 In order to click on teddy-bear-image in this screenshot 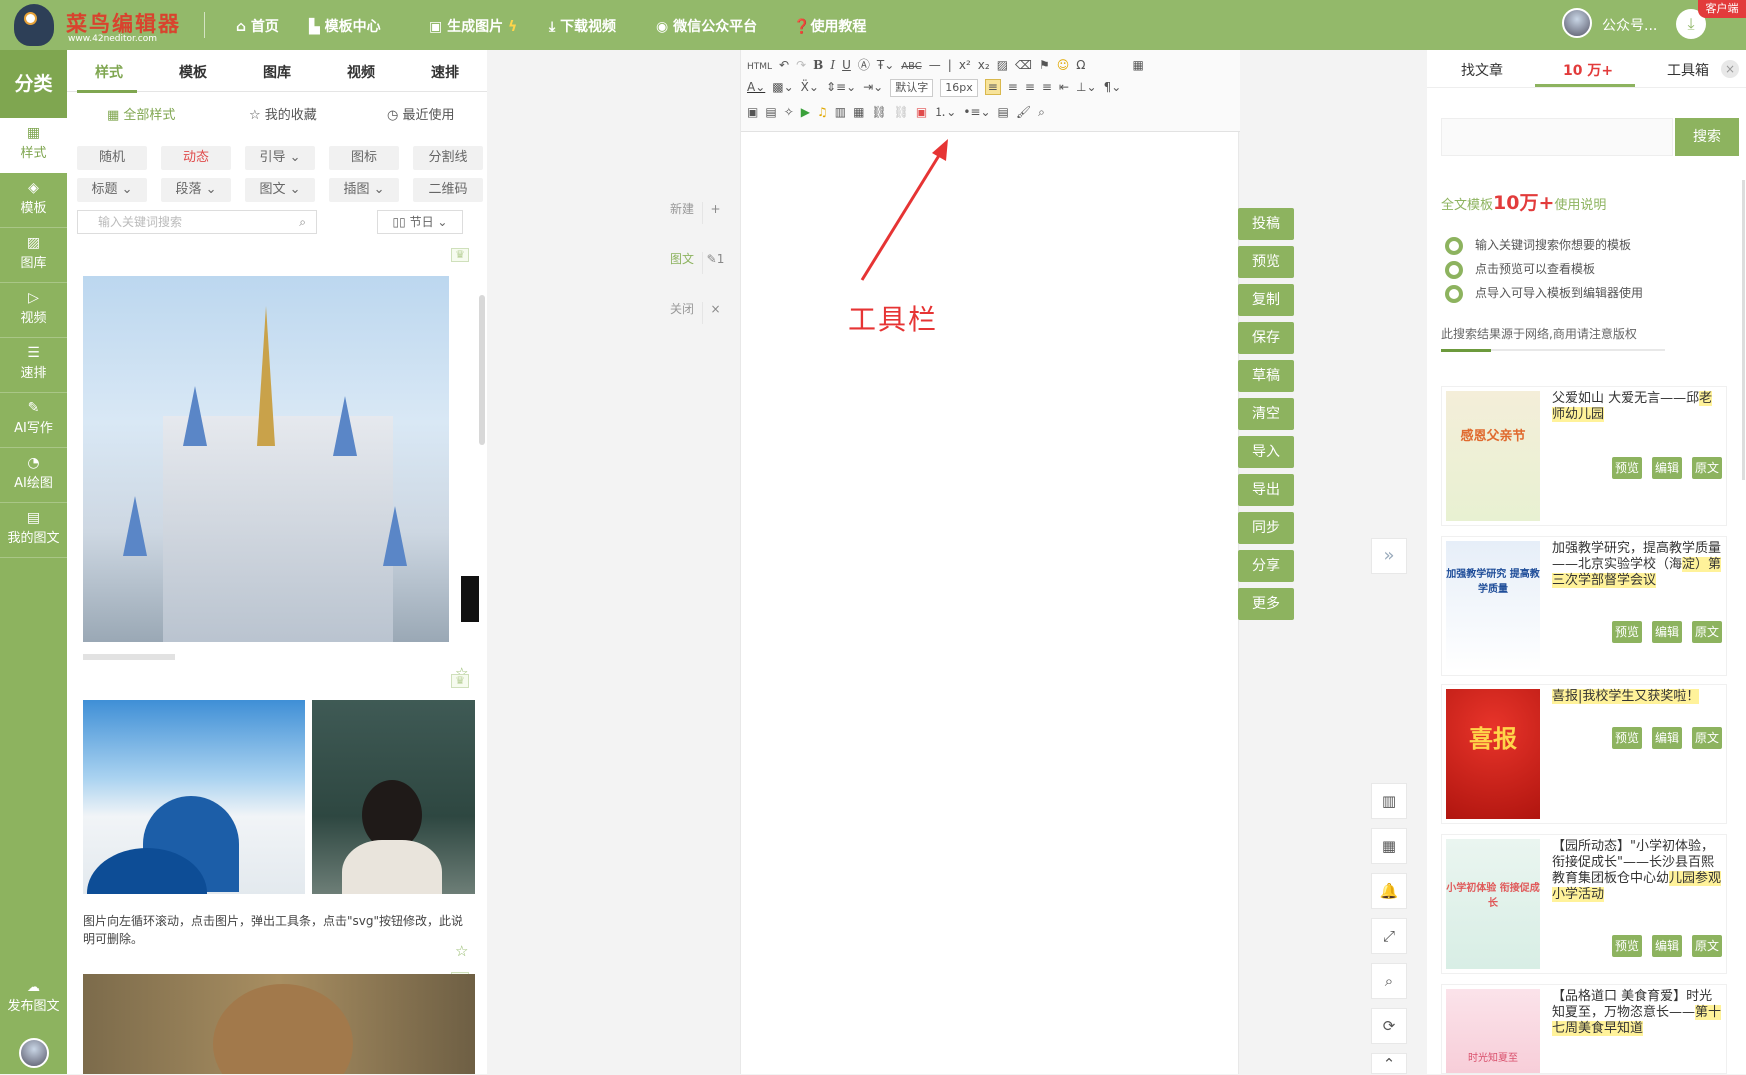, I will do `click(279, 1024)`.